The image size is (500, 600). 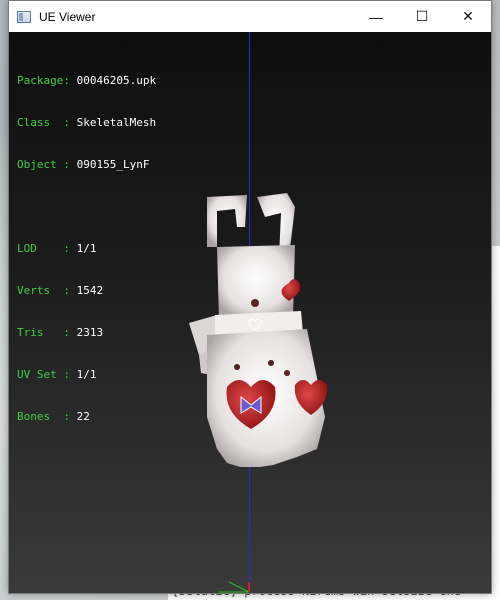 I want to click on maximize-button: ☐, so click(x=422, y=16).